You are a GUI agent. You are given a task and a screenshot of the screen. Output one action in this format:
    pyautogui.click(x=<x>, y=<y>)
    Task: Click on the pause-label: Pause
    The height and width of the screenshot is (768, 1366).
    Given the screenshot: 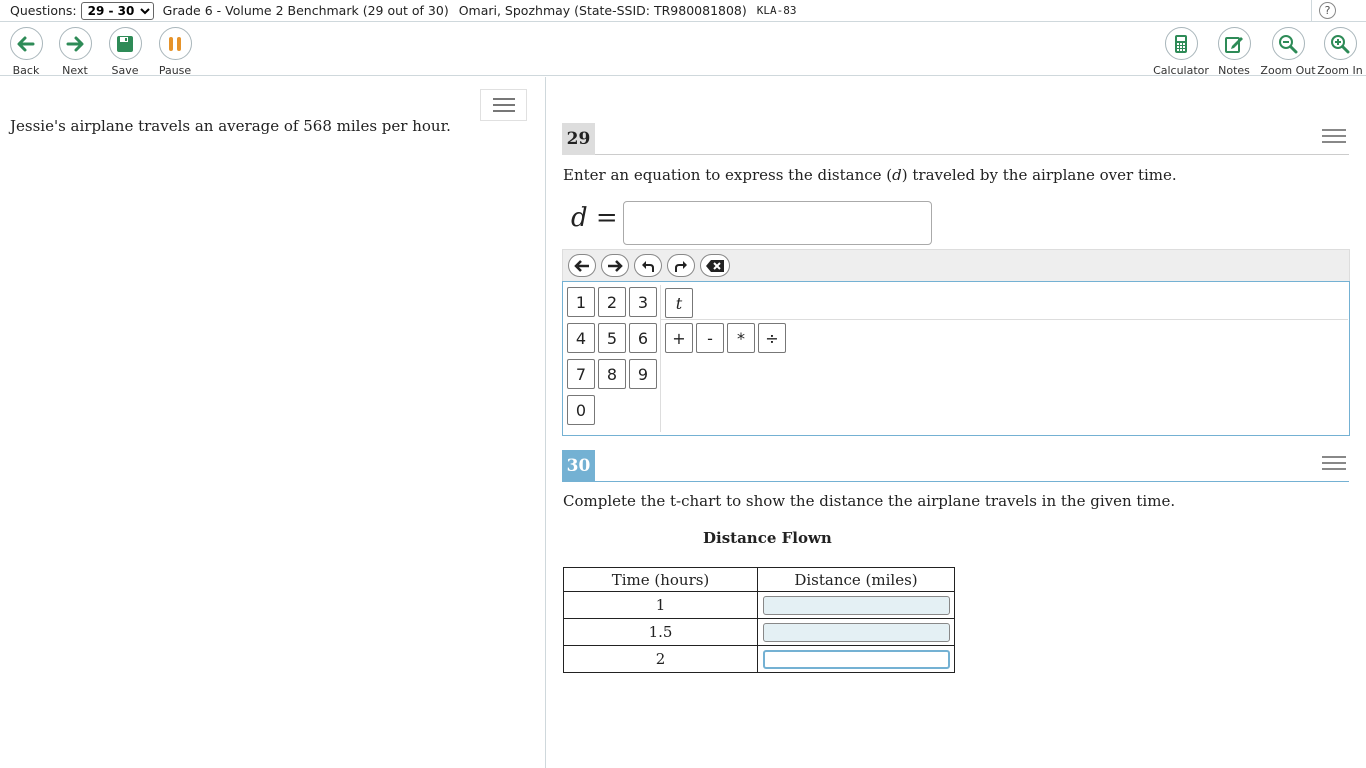 What is the action you would take?
    pyautogui.click(x=175, y=70)
    